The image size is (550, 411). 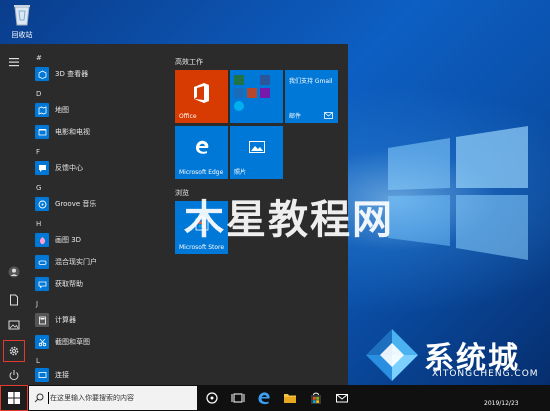 What do you see at coordinates (14, 214) in the screenshot?
I see `start-rail` at bounding box center [14, 214].